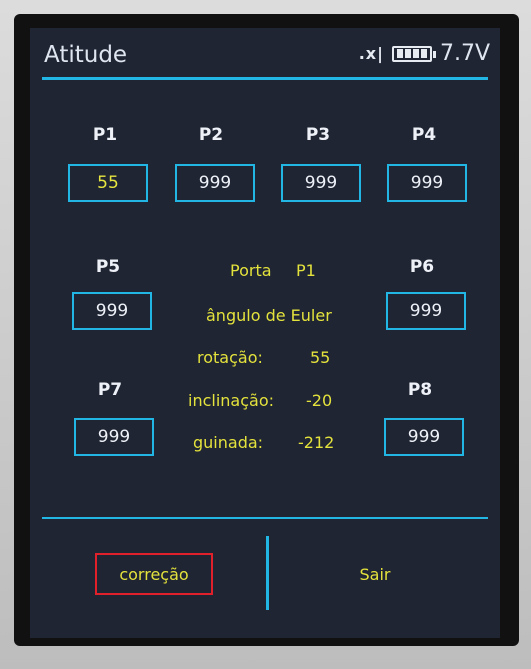 The width and height of the screenshot is (531, 669). Describe the element at coordinates (422, 267) in the screenshot. I see `port-label-p6: P6` at that location.